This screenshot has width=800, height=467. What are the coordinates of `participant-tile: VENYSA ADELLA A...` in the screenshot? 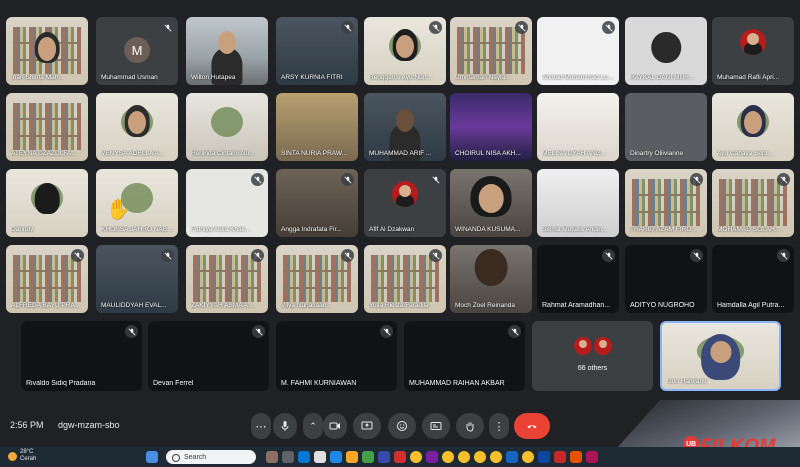 It's located at (137, 127).